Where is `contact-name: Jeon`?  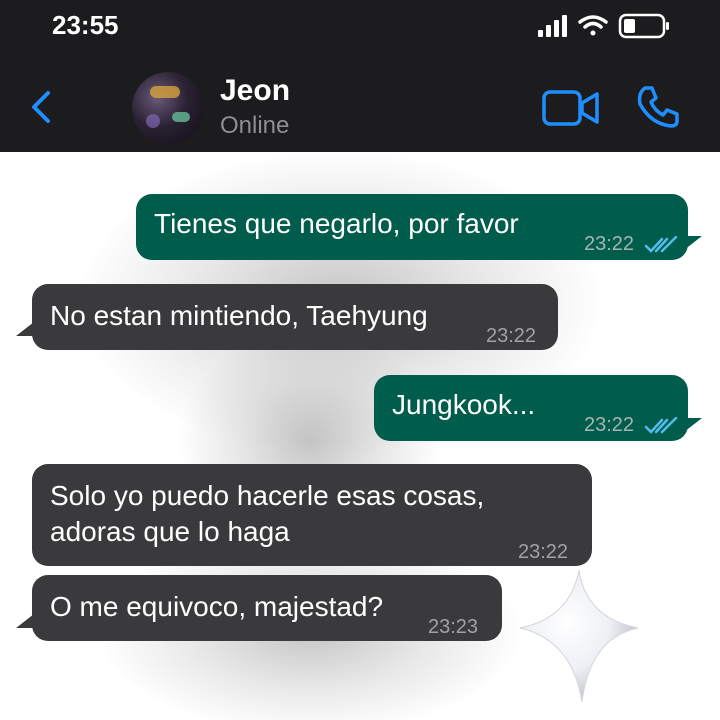
contact-name: Jeon is located at coordinates (255, 91).